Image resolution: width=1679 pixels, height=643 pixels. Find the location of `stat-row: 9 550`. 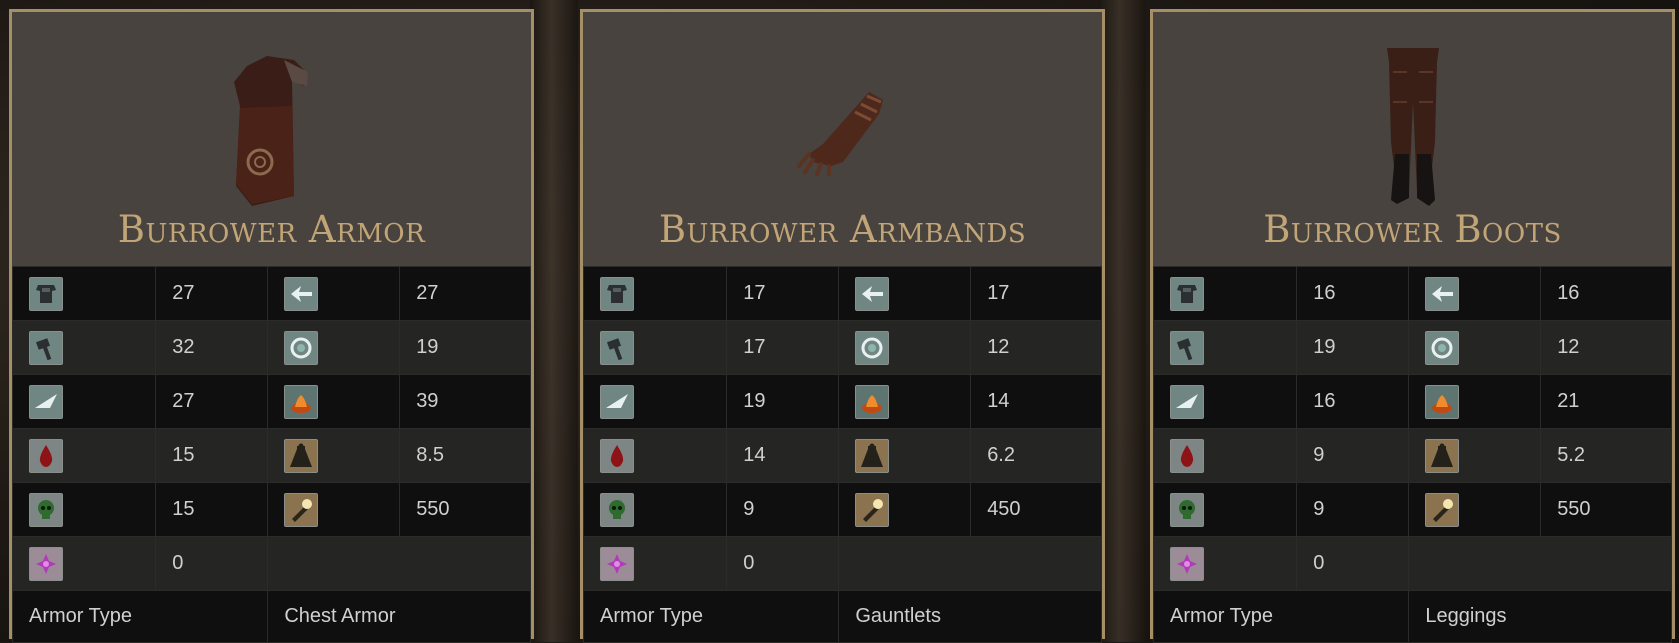

stat-row: 9 550 is located at coordinates (1412, 509).